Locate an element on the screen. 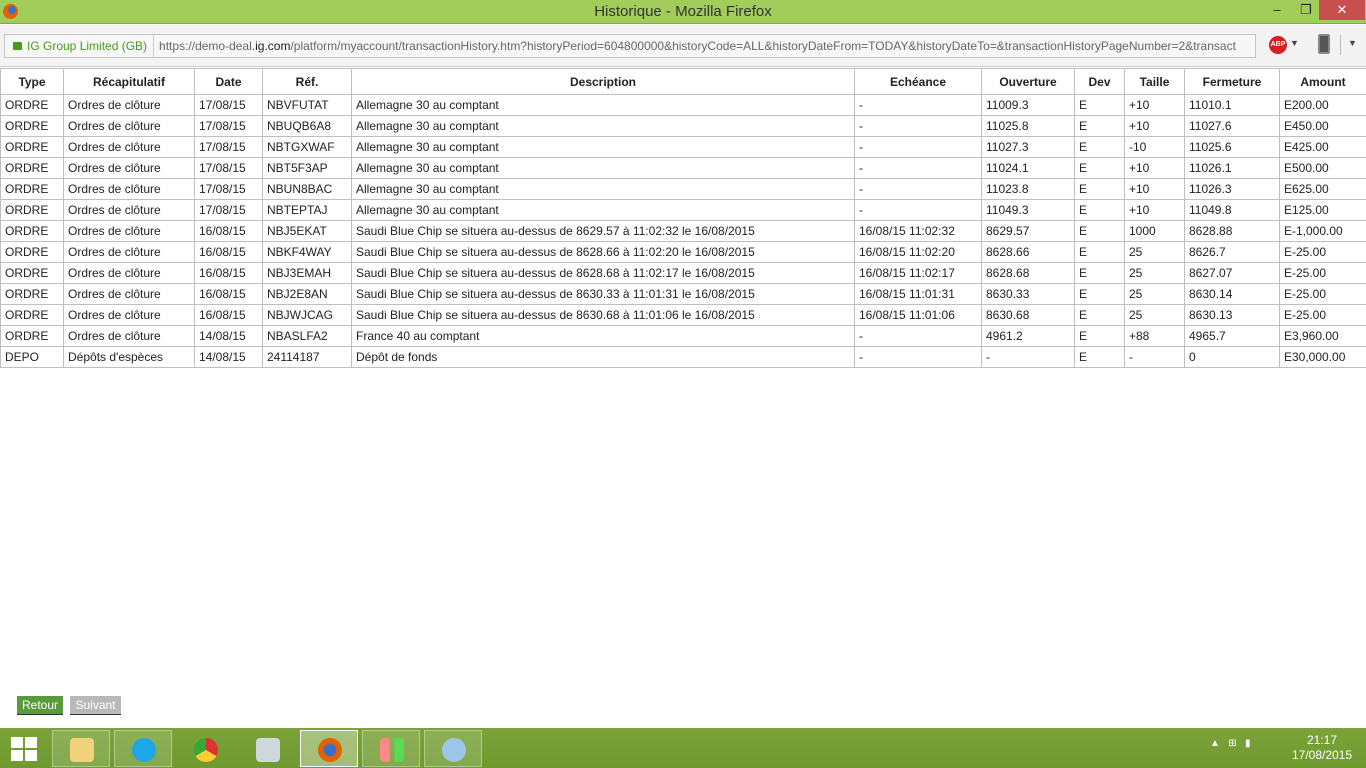 This screenshot has height=768, width=1366. column-header-description: Description is located at coordinates (603, 81).